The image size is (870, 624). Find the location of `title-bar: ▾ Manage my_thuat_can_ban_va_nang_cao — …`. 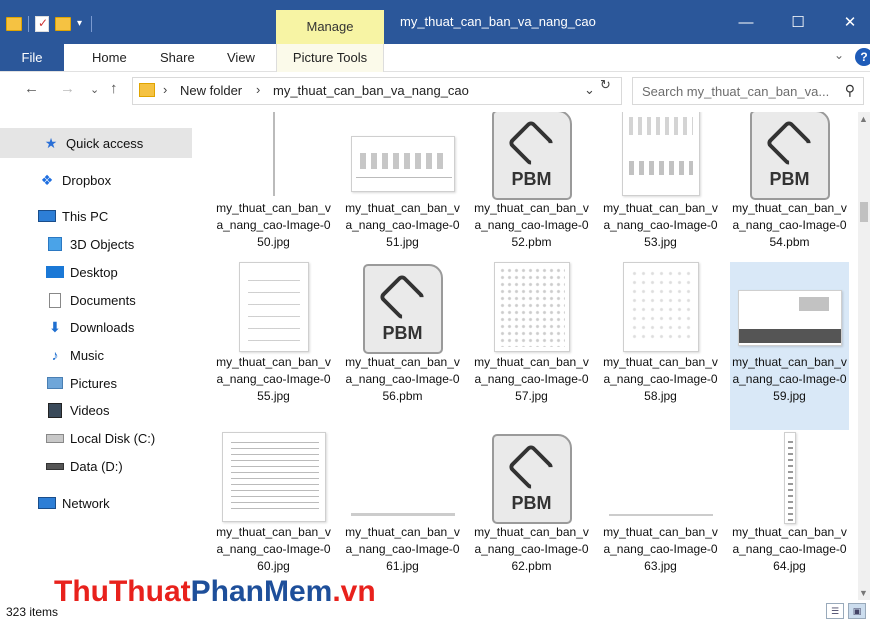

title-bar: ▾ Manage my_thuat_can_ban_va_nang_cao — … is located at coordinates (435, 22).